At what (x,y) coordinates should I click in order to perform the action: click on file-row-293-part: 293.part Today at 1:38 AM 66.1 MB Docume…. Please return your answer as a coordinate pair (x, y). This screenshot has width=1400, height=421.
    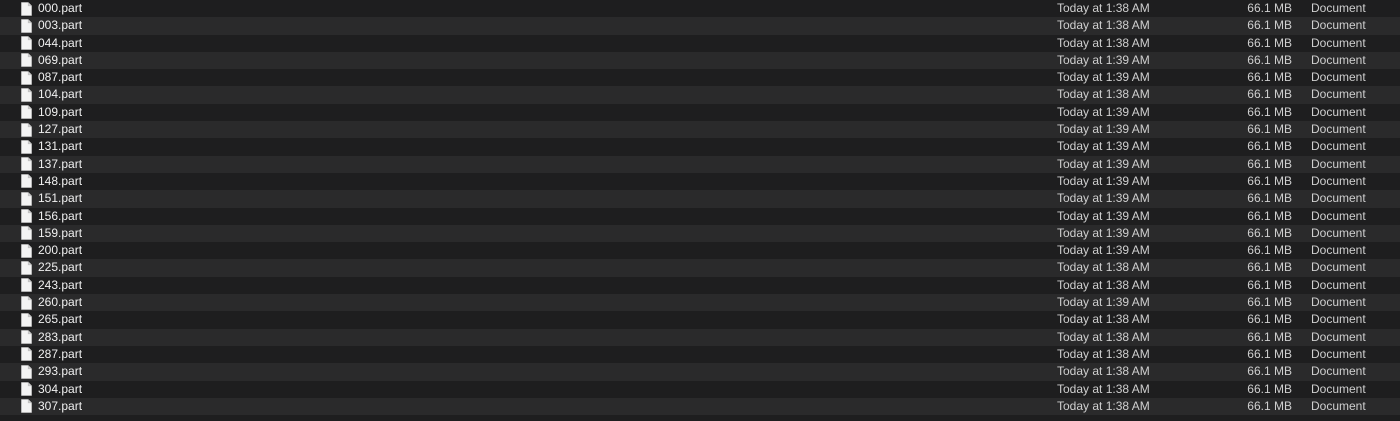
    Looking at the image, I should click on (700, 372).